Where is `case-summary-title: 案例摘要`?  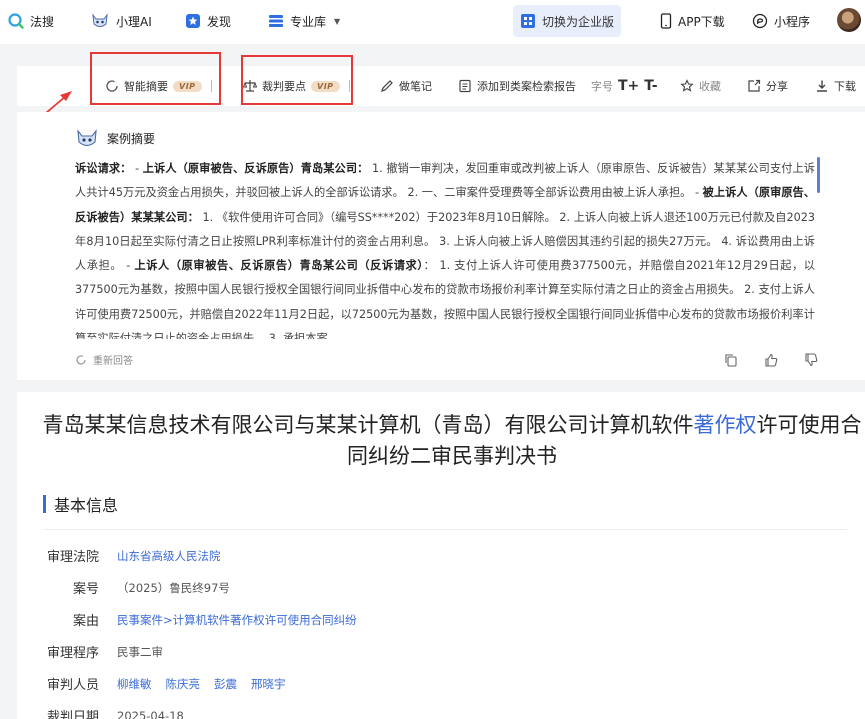 case-summary-title: 案例摘要 is located at coordinates (131, 138).